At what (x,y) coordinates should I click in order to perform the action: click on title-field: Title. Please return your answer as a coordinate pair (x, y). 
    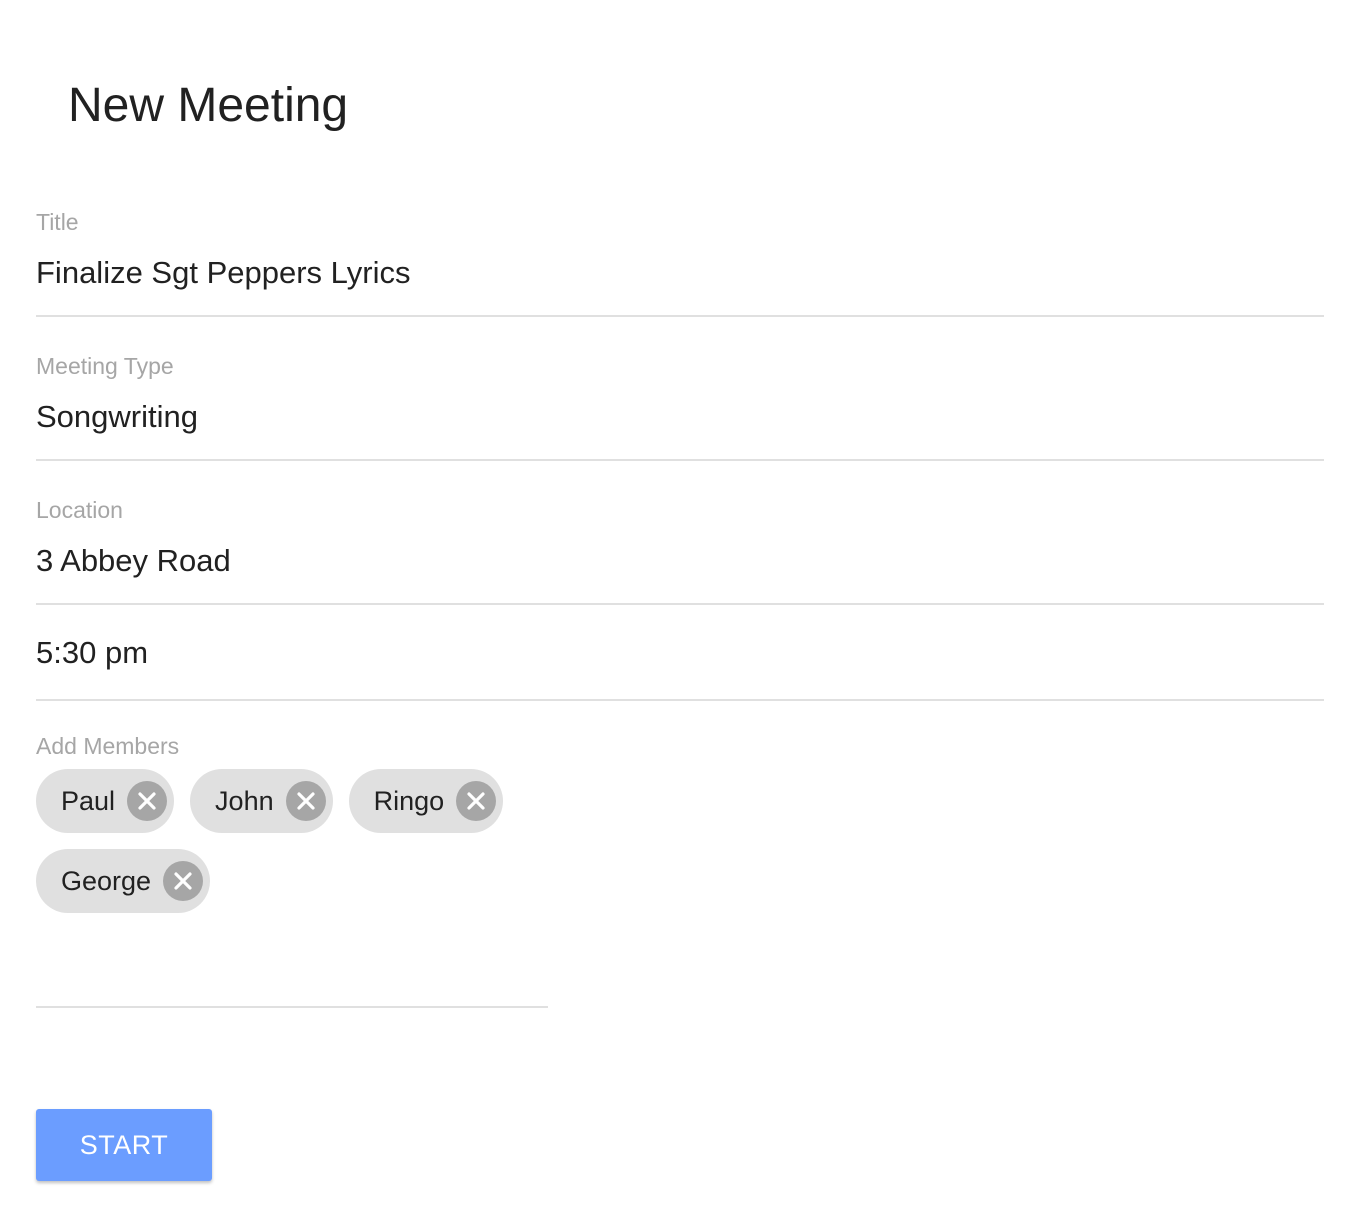
    Looking at the image, I should click on (680, 258).